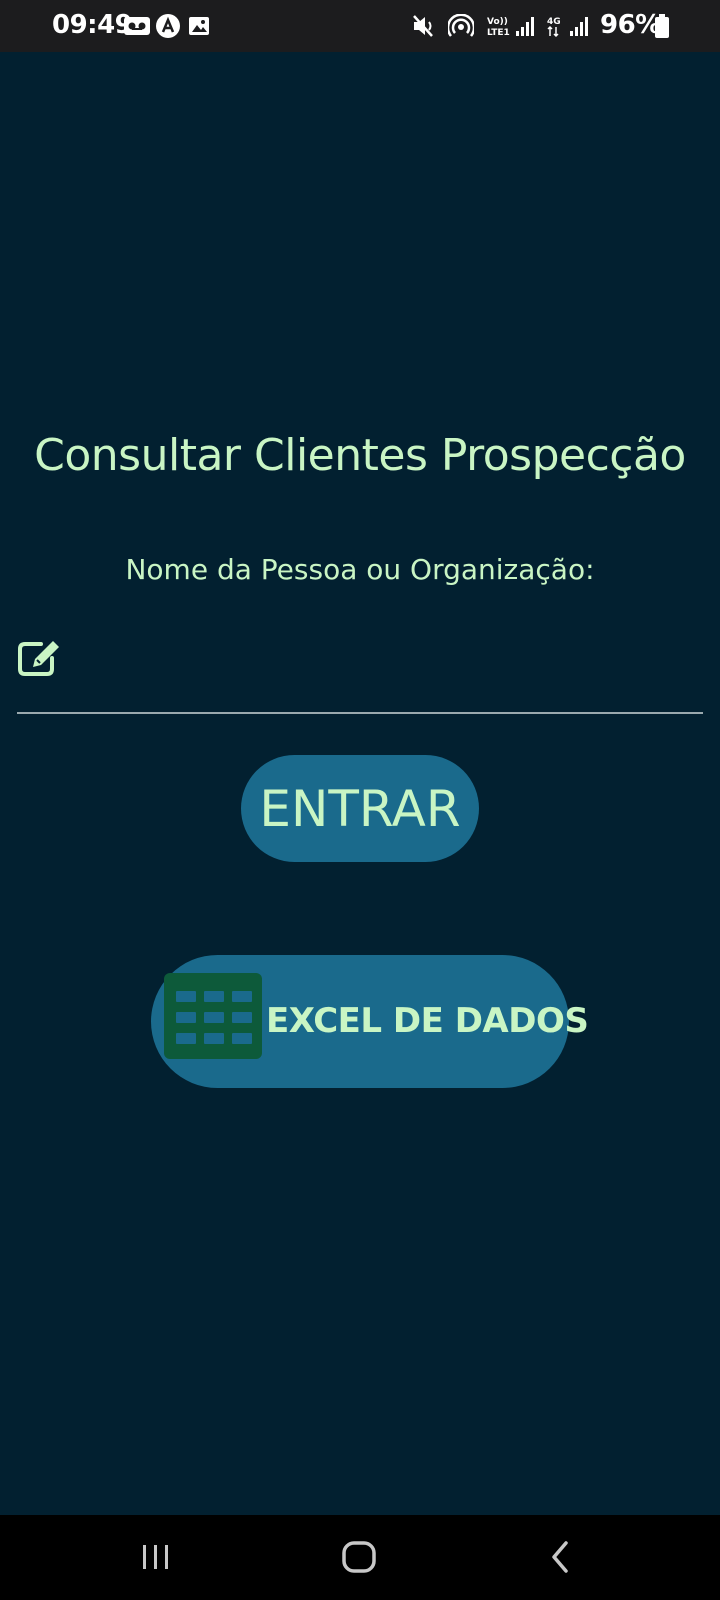 This screenshot has width=720, height=1600. I want to click on enter-button: ENTRAR, so click(360, 808).